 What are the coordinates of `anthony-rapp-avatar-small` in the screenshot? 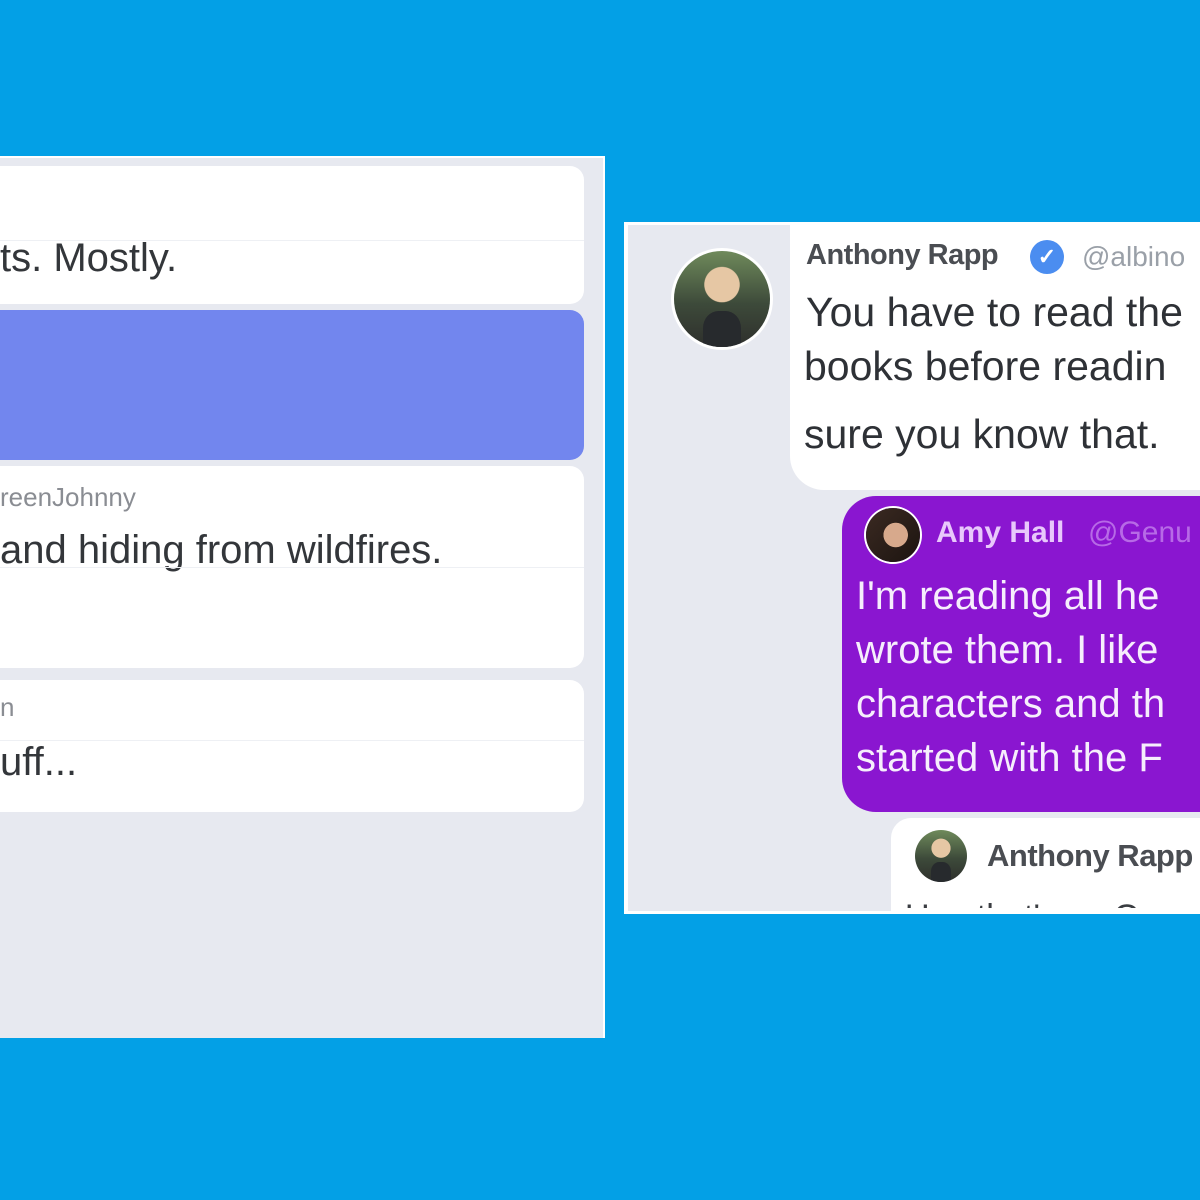 It's located at (941, 856).